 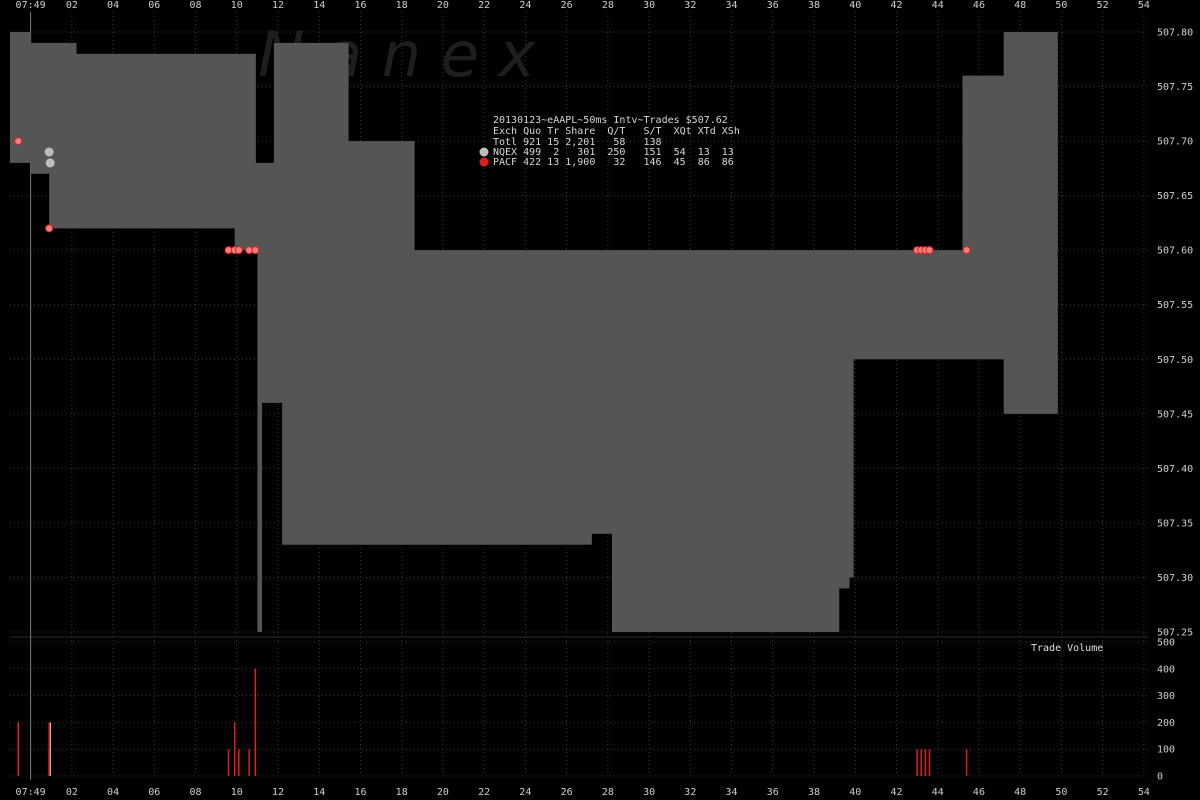 What do you see at coordinates (1166, 750) in the screenshot?
I see `volume-tick-label: 100` at bounding box center [1166, 750].